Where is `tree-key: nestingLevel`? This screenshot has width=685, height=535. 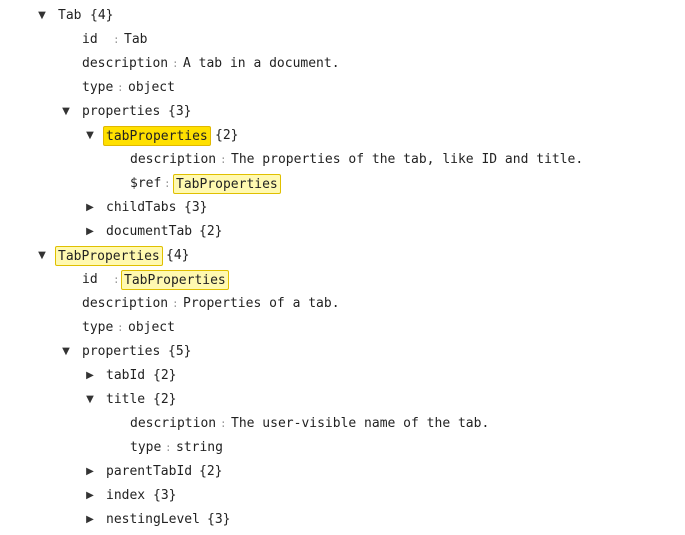 tree-key: nestingLevel is located at coordinates (153, 519).